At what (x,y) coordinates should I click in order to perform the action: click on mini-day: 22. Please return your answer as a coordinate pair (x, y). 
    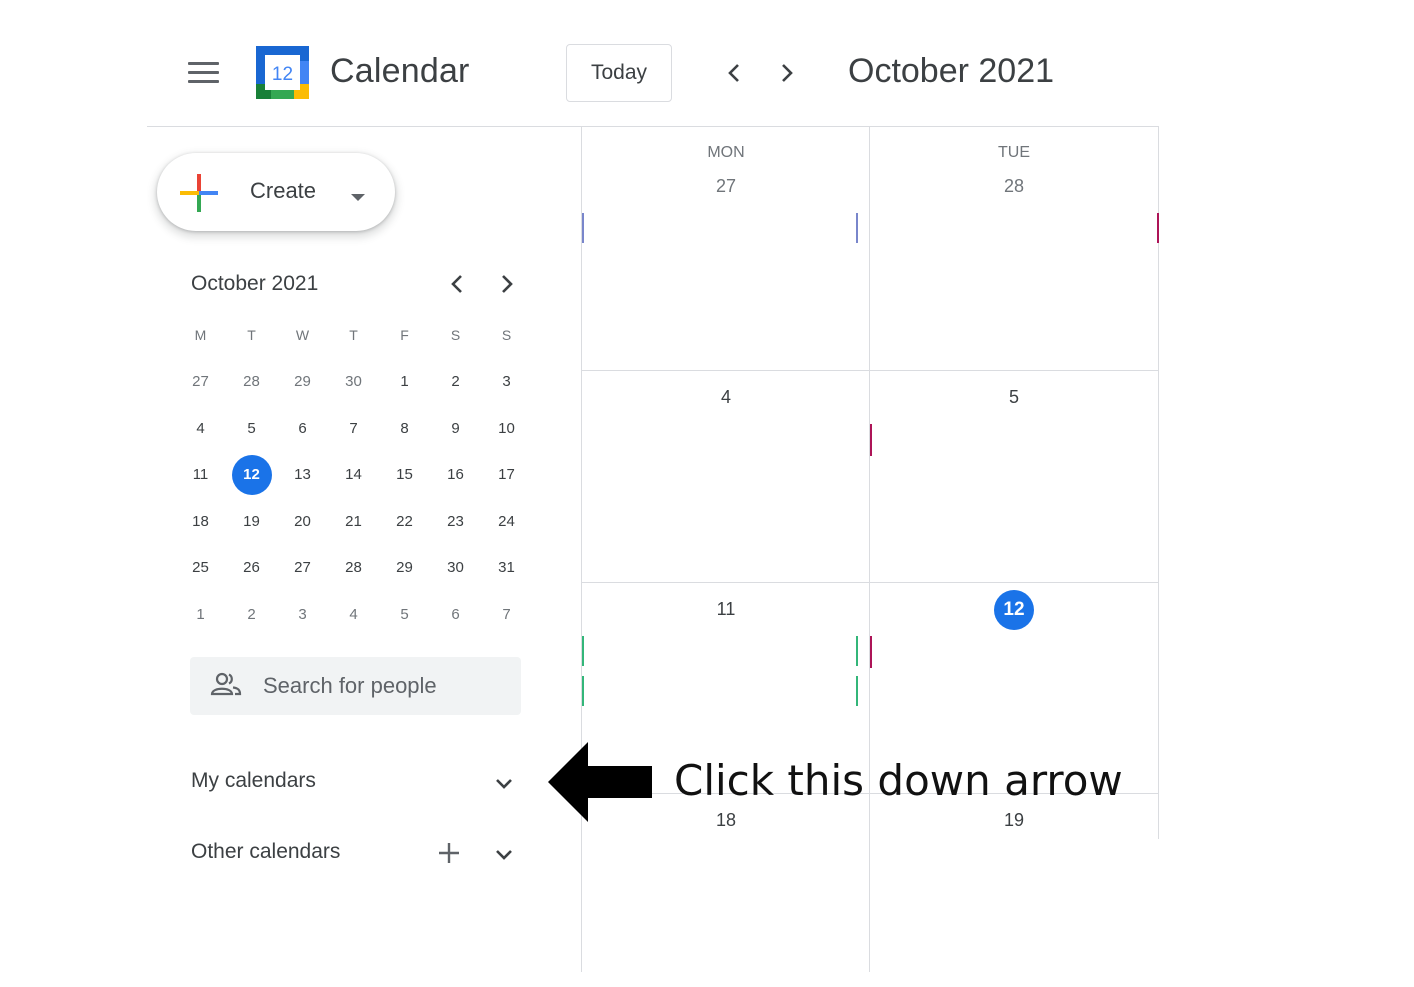
    Looking at the image, I should click on (404, 521).